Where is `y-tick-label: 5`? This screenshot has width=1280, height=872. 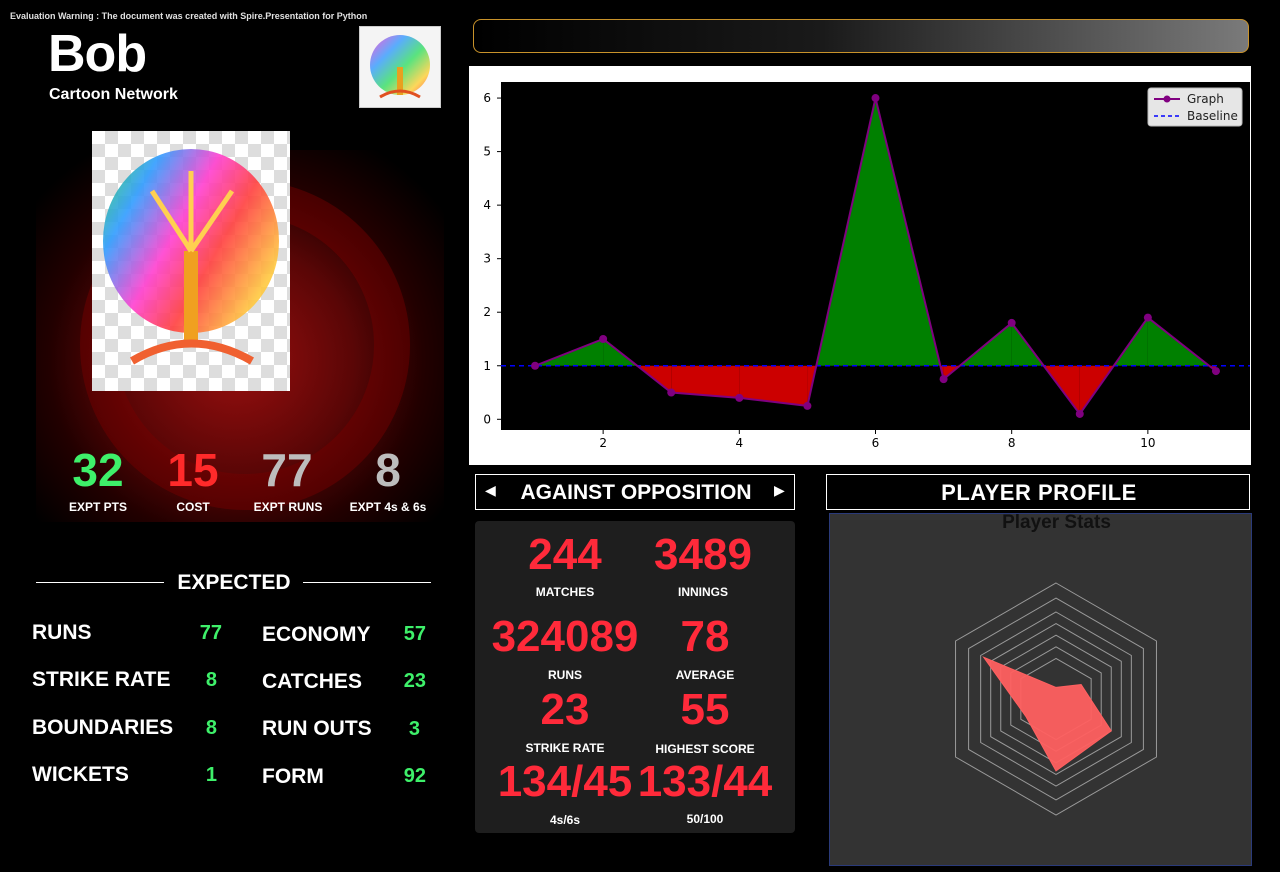 y-tick-label: 5 is located at coordinates (487, 152).